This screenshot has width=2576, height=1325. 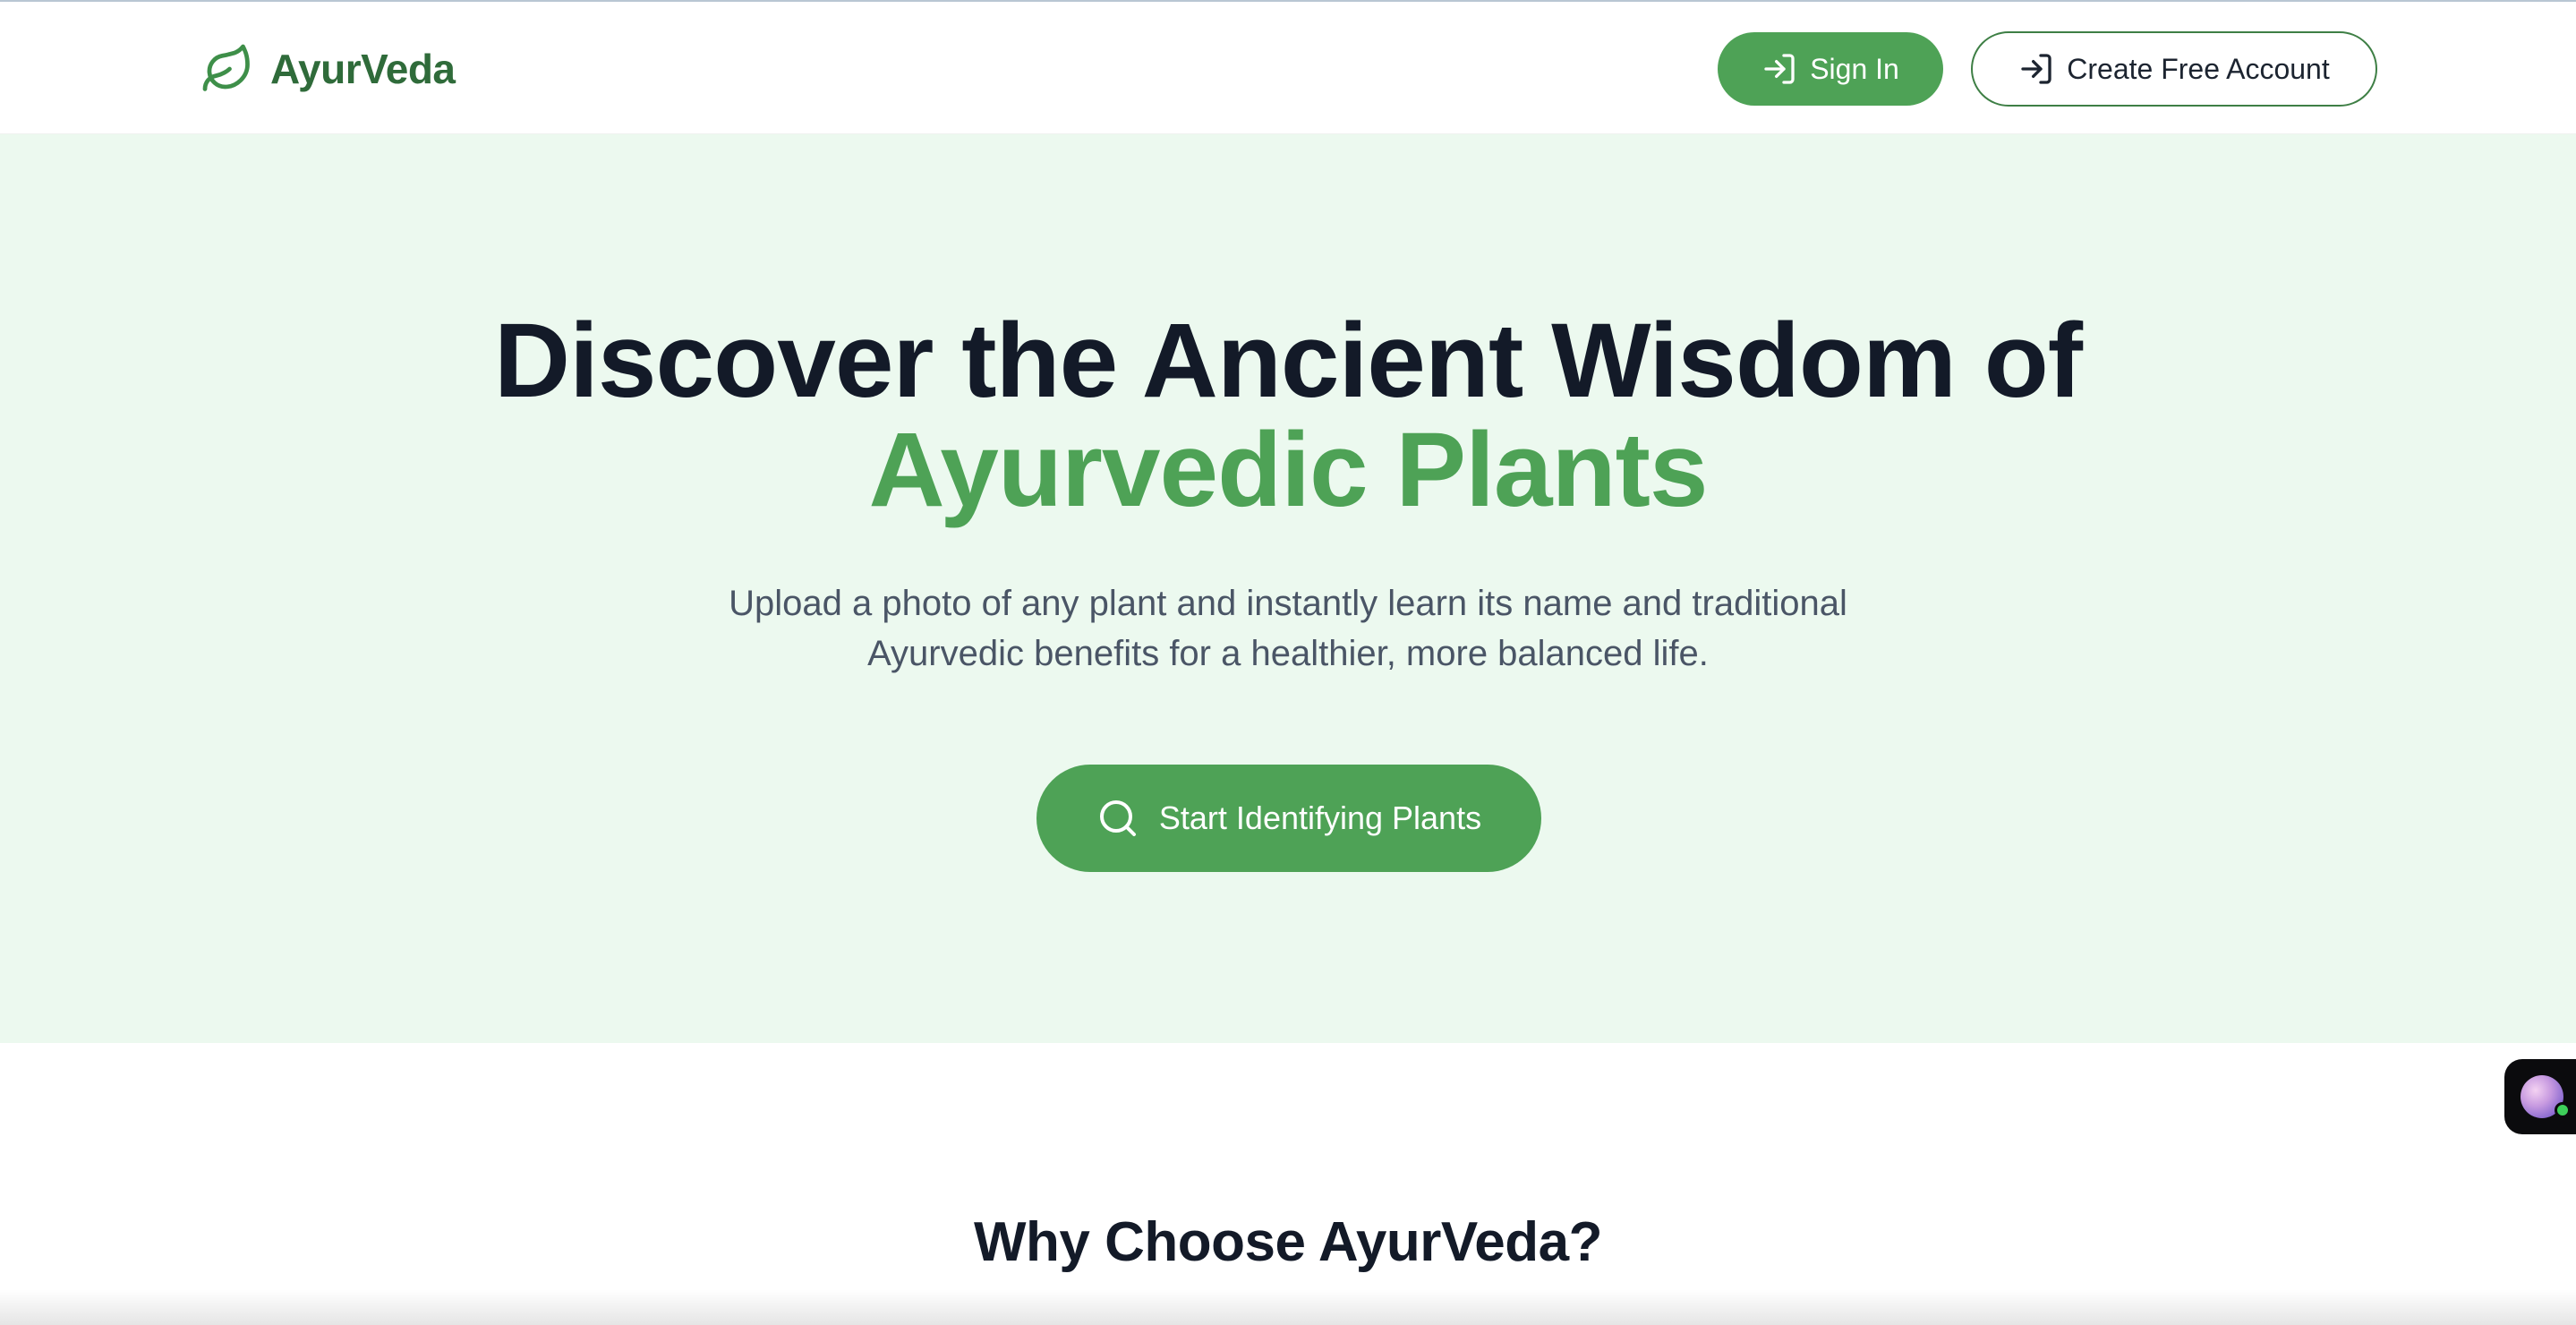 I want to click on features-heading: Why Choose AyurVeda?, so click(x=1288, y=1242).